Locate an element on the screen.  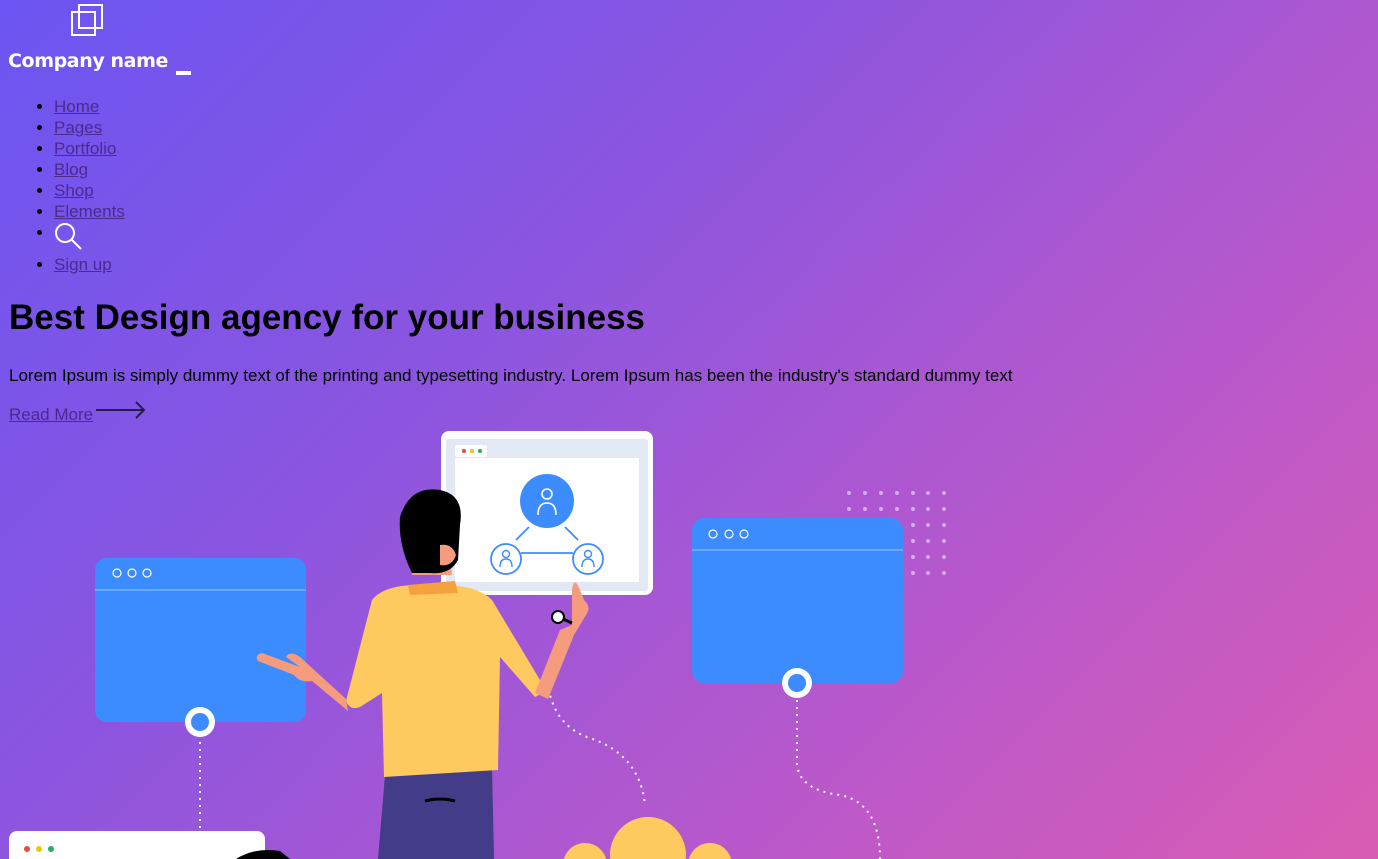
read-more-link: Read More is located at coordinates (78, 413).